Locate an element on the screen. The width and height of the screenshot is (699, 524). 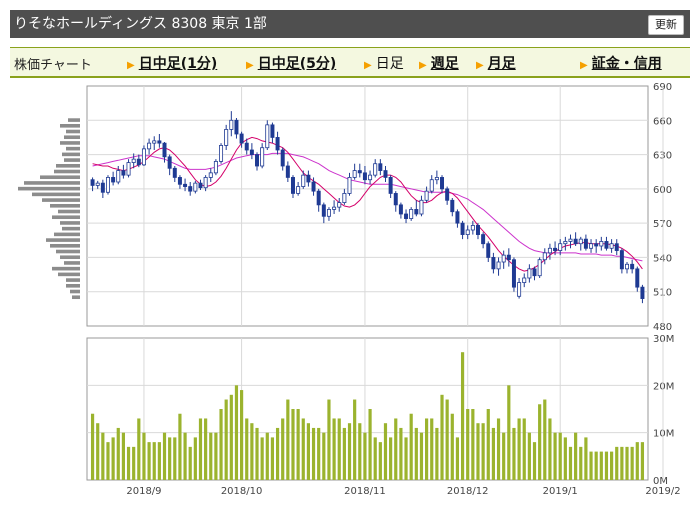
tab-monthly: ▶ 月足 is located at coordinates (496, 63).